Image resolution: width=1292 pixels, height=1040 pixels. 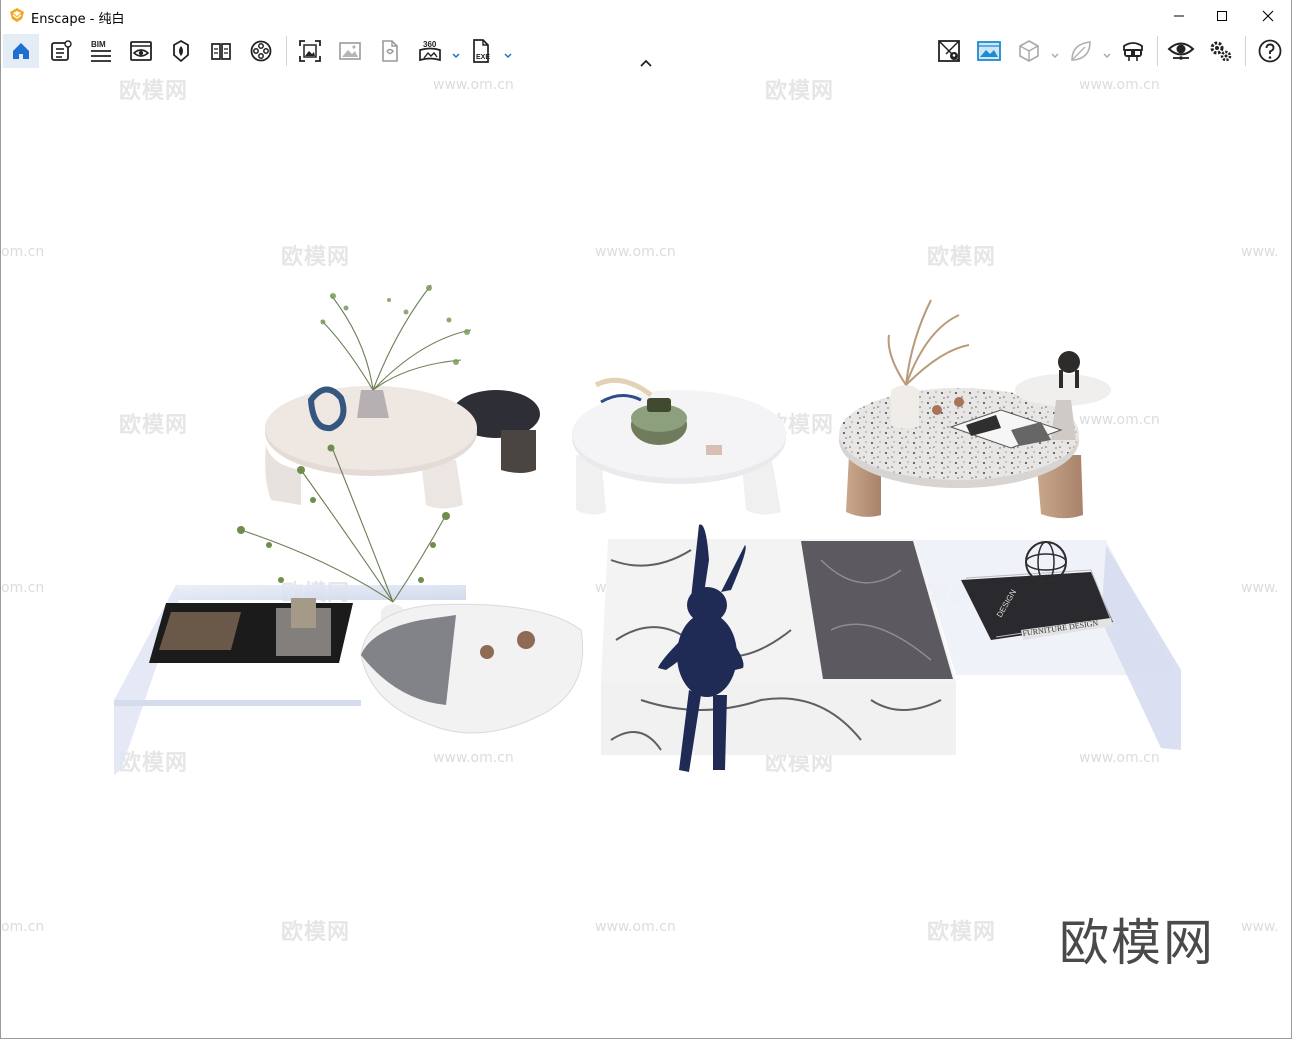 I want to click on view-management-button, so click(x=141, y=51).